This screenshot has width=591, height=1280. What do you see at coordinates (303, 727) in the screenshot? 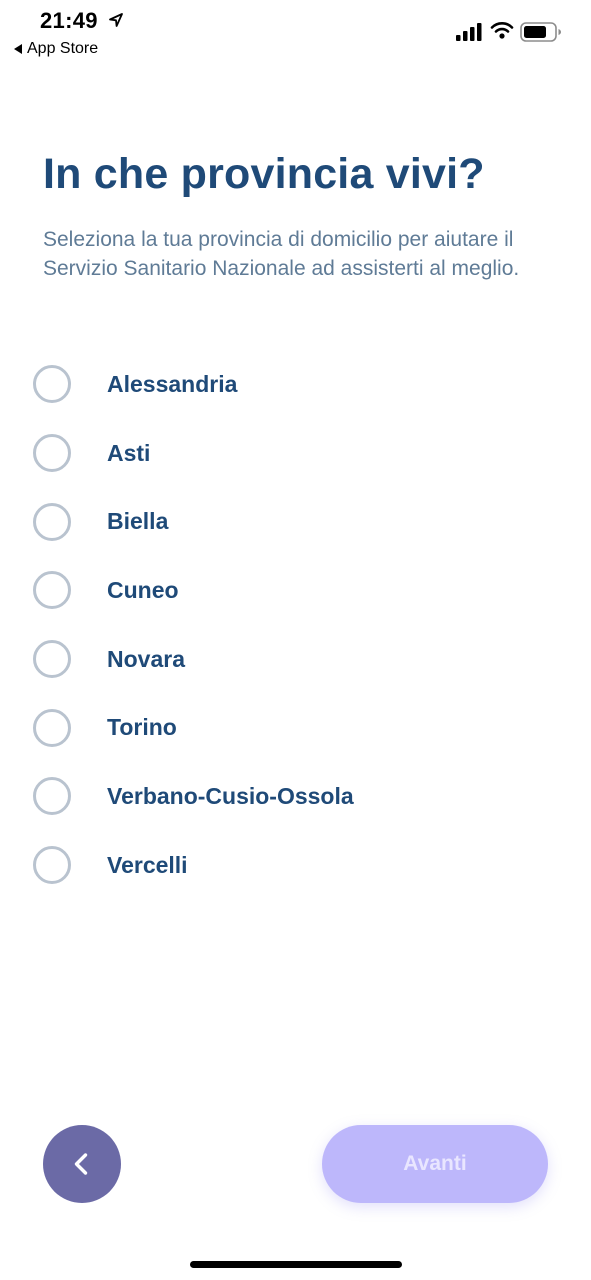
I see `province-option-torino: Torino` at bounding box center [303, 727].